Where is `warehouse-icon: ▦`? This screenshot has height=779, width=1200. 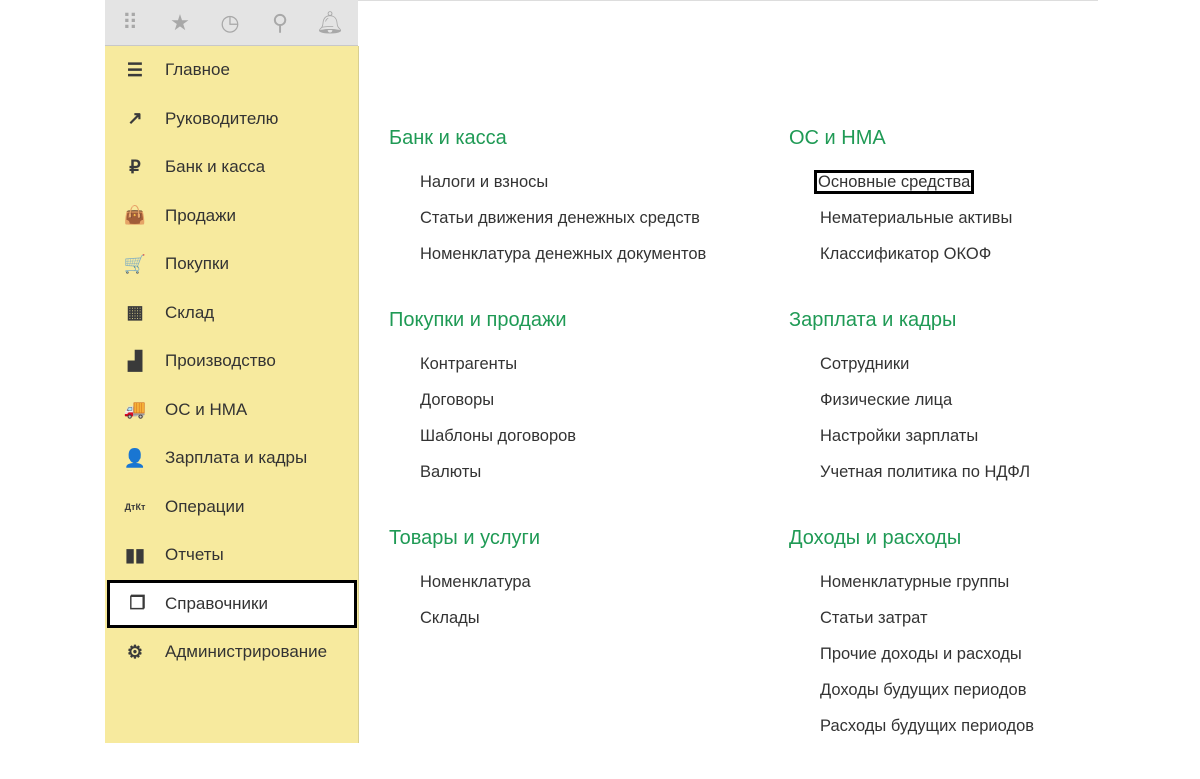
warehouse-icon: ▦ is located at coordinates (135, 312).